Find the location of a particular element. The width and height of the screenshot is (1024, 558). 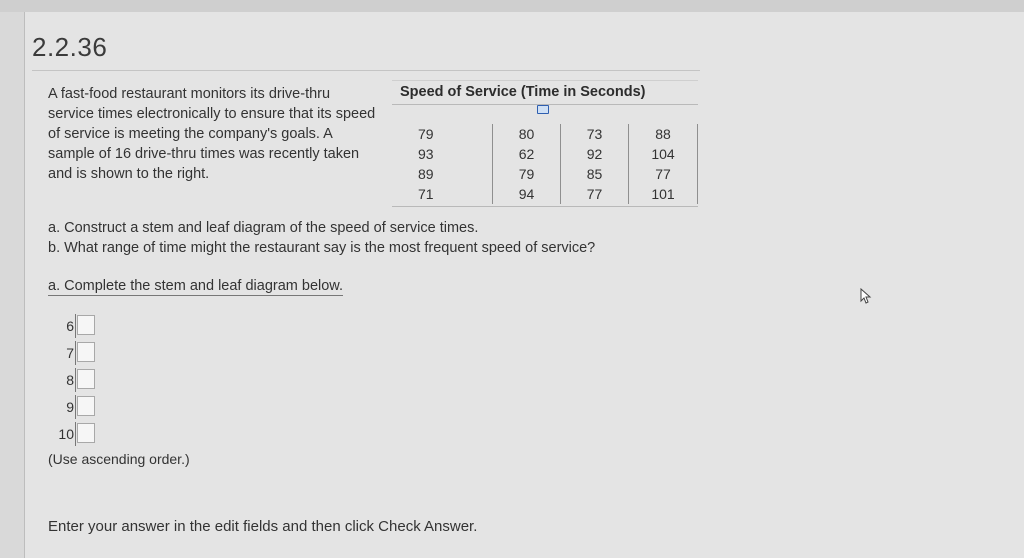

divider is located at coordinates (366, 70).